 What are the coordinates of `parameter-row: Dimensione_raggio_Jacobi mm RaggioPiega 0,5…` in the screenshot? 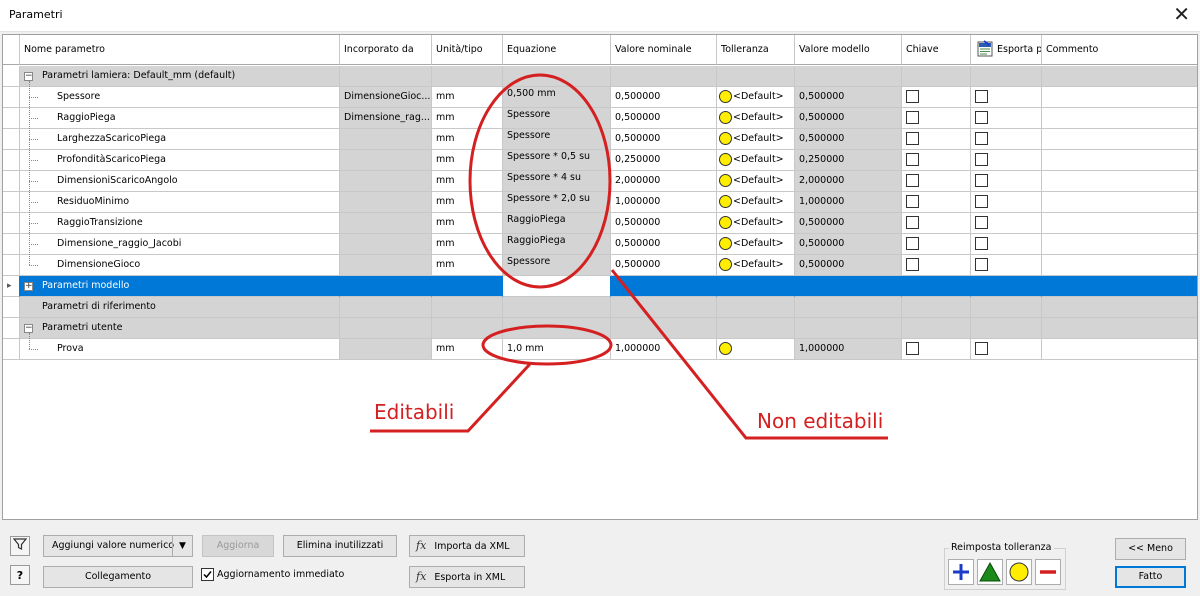 It's located at (600, 244).